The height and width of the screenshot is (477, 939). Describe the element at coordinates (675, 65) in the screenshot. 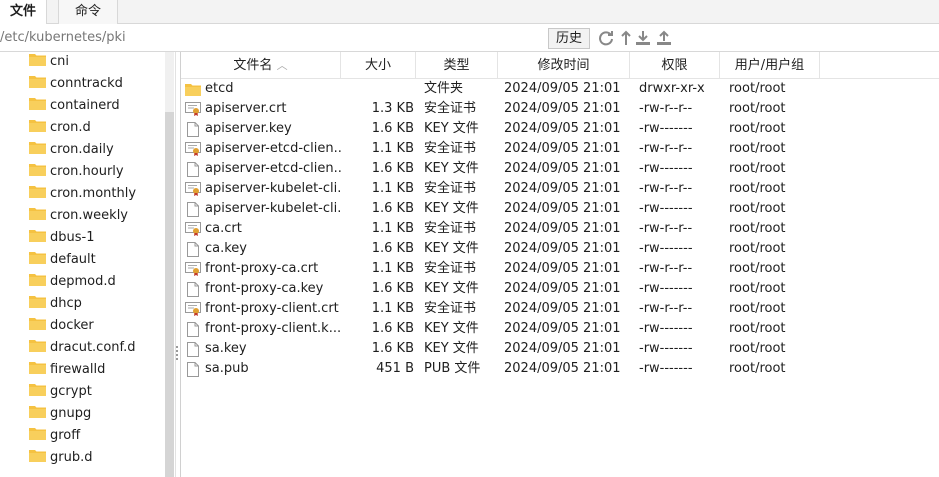

I see `column-header-perm: 权限` at that location.